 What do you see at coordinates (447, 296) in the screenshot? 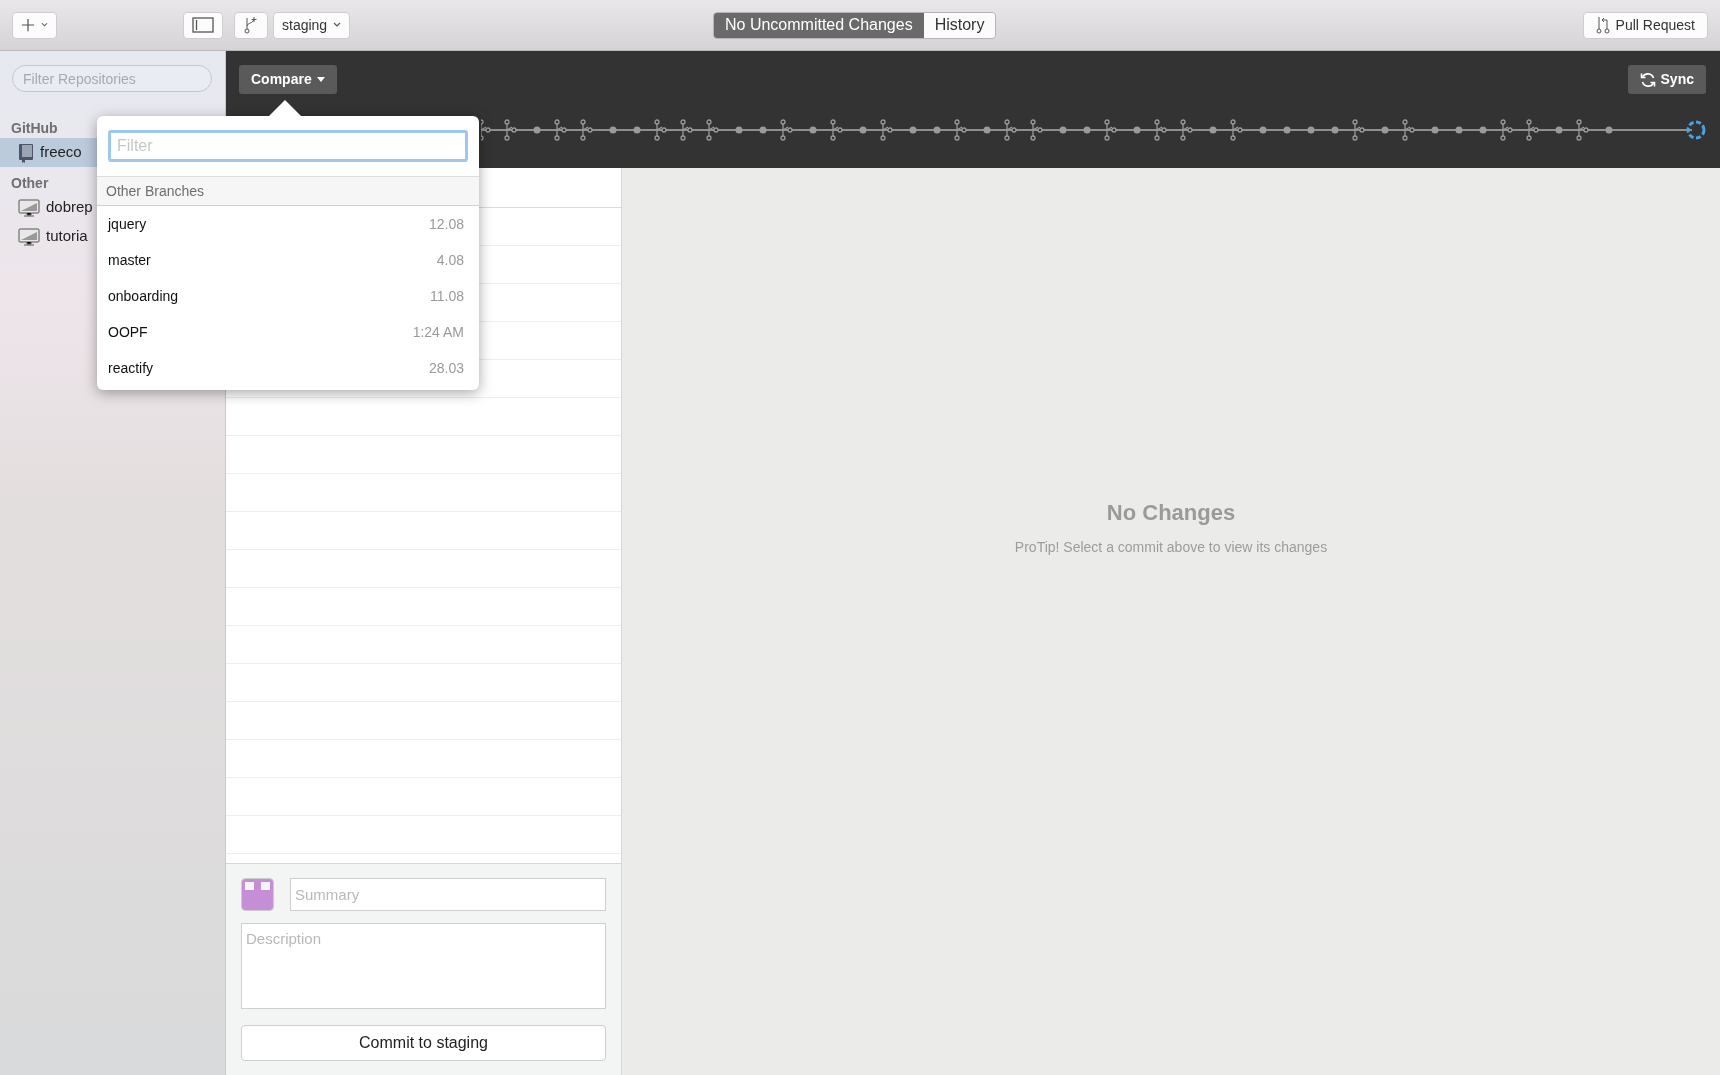
I see `branch-date: 11.08` at bounding box center [447, 296].